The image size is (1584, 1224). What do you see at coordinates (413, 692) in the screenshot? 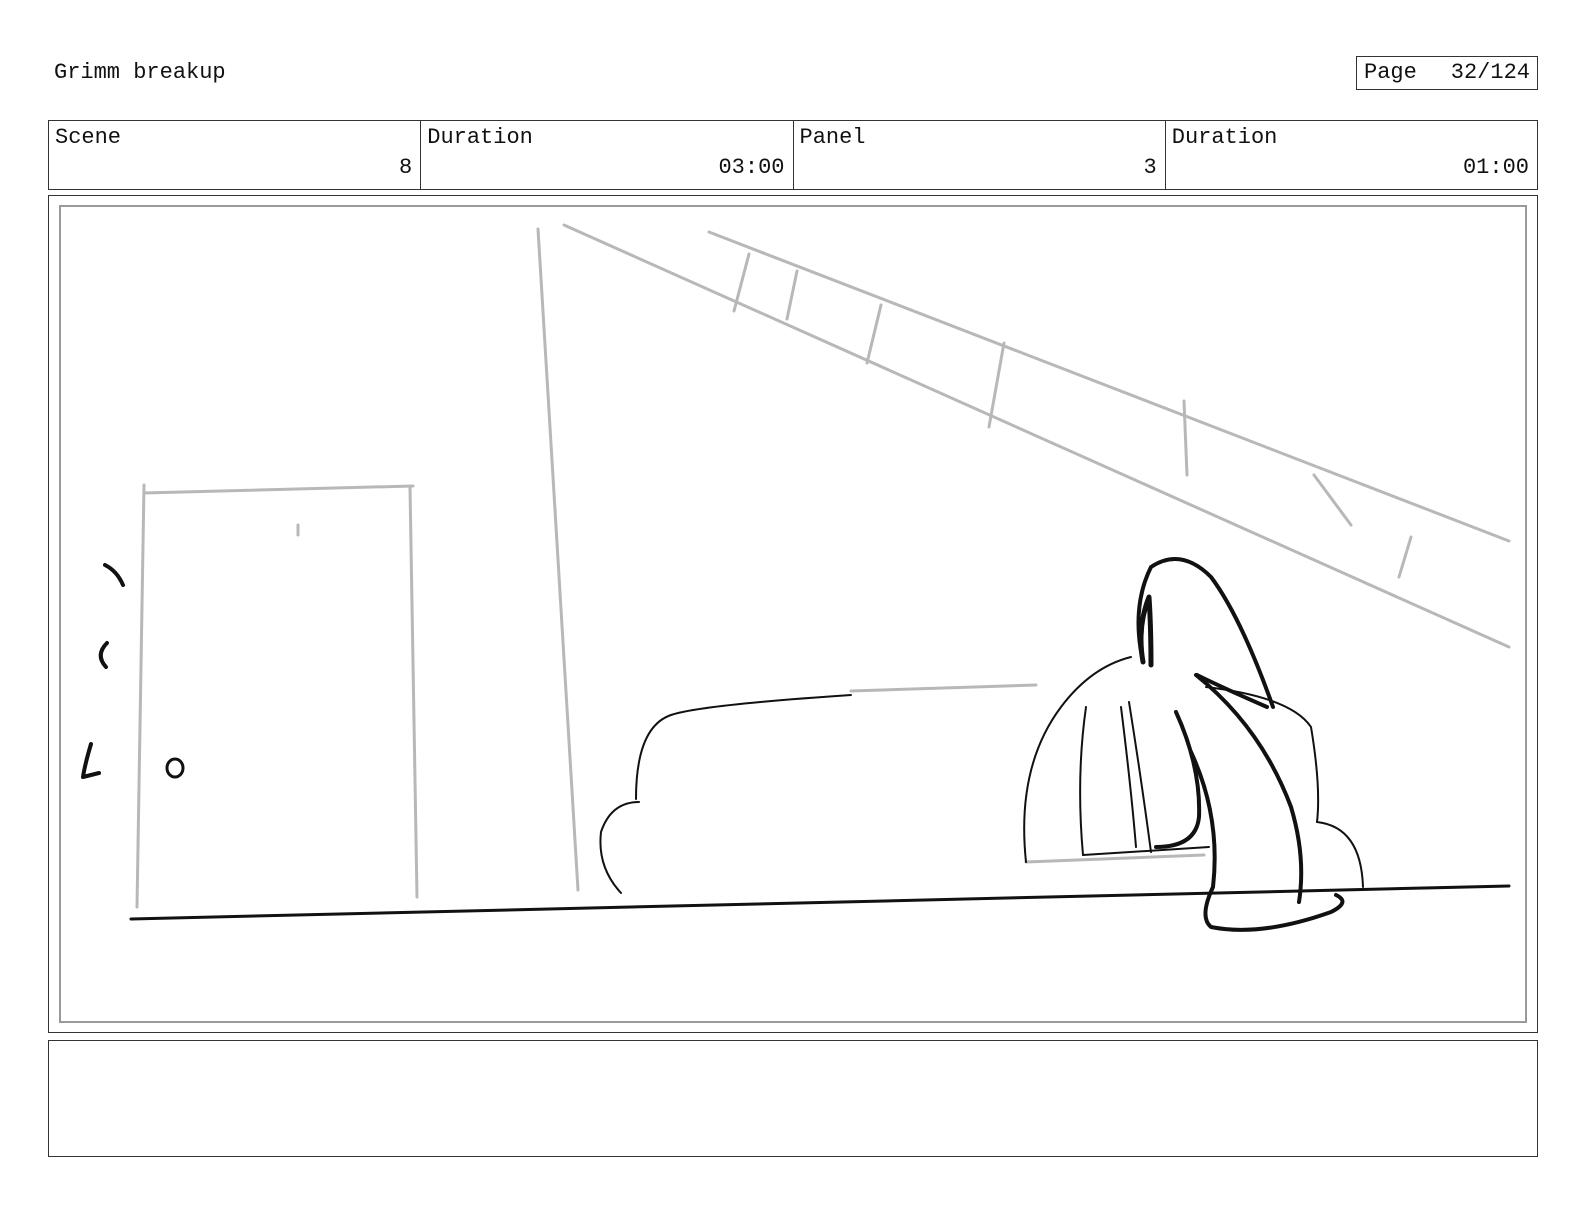
I see `door-right-edge` at bounding box center [413, 692].